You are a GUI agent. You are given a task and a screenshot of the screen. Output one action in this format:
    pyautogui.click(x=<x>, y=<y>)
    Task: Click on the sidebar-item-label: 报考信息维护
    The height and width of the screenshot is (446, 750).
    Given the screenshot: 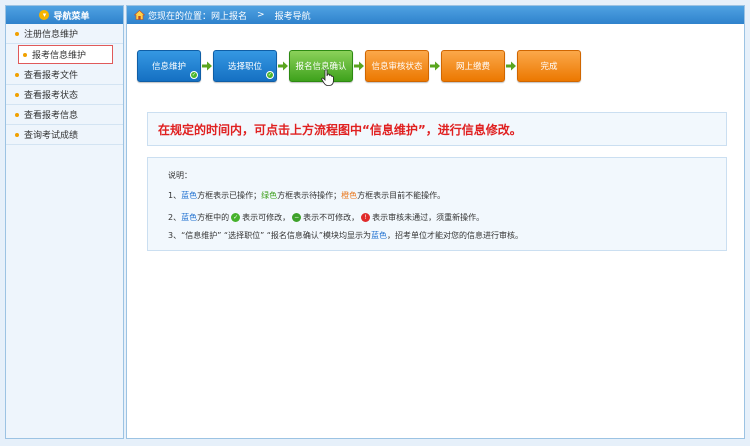 What is the action you would take?
    pyautogui.click(x=59, y=56)
    